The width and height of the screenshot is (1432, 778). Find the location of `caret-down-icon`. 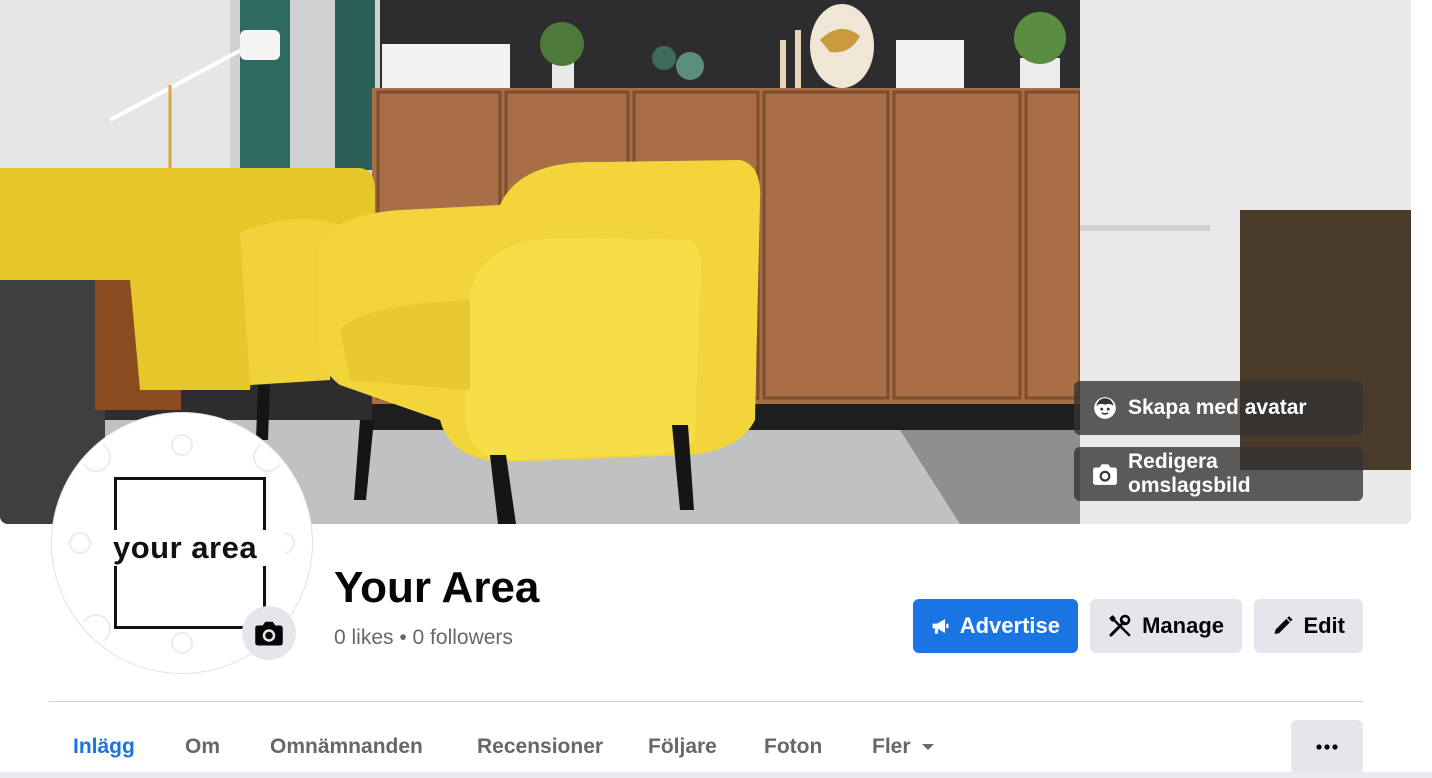

caret-down-icon is located at coordinates (927, 747).